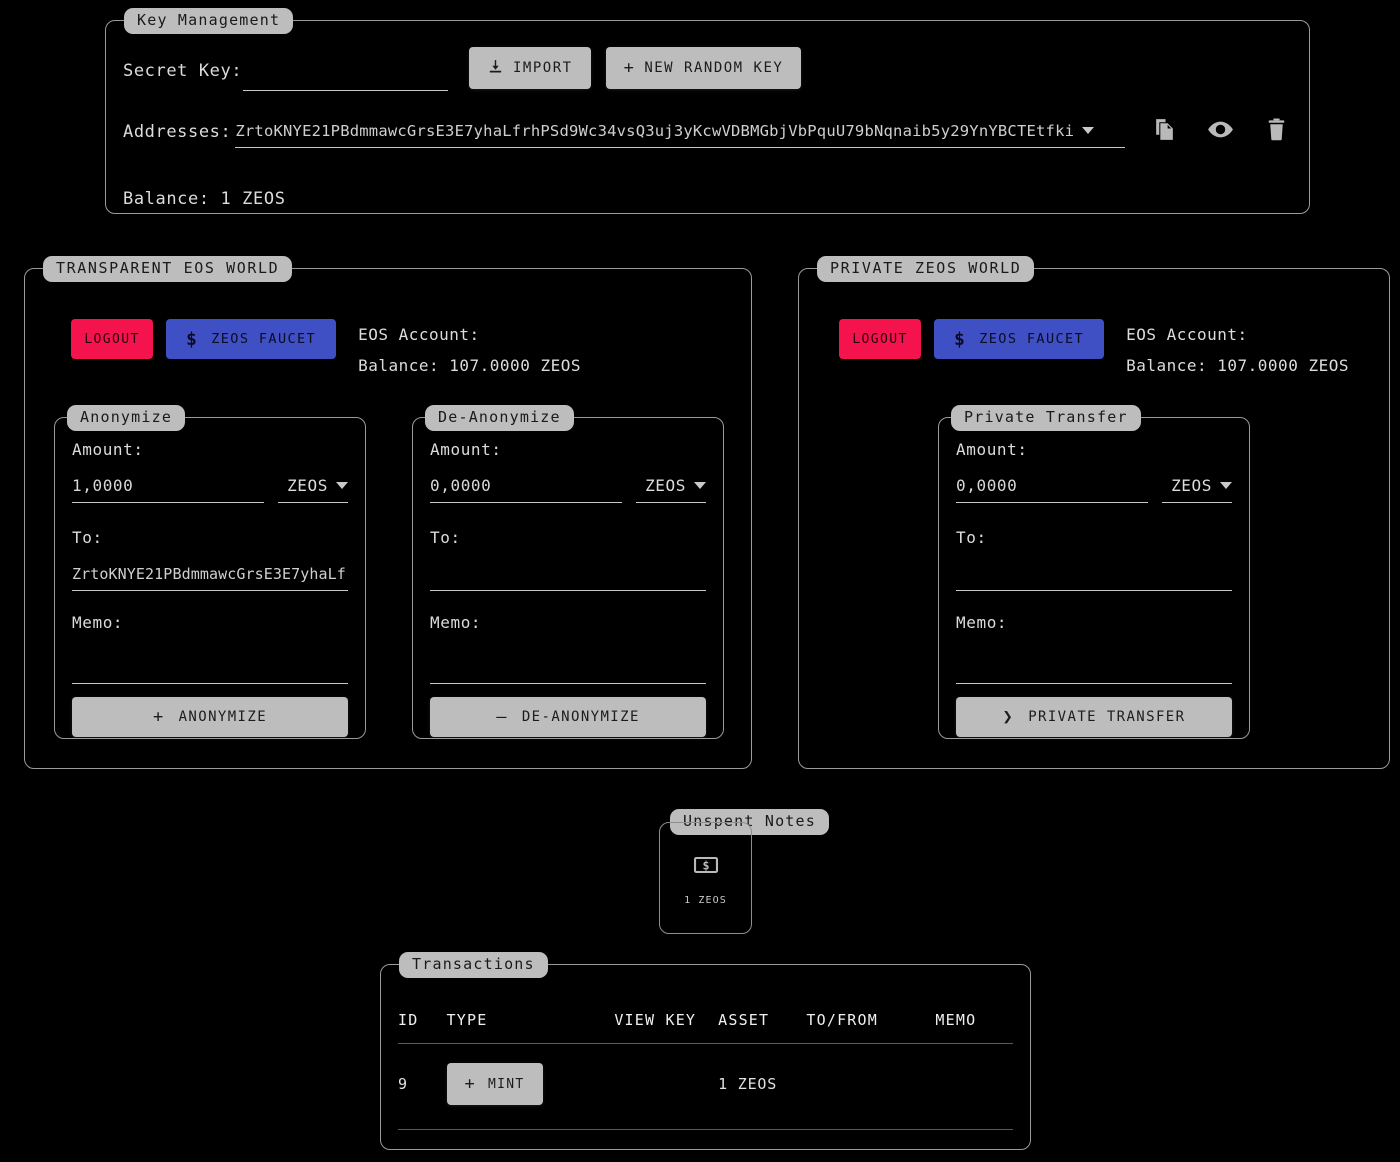 This screenshot has height=1162, width=1400. What do you see at coordinates (880, 339) in the screenshot?
I see `private-logout-button: LOGOUT` at bounding box center [880, 339].